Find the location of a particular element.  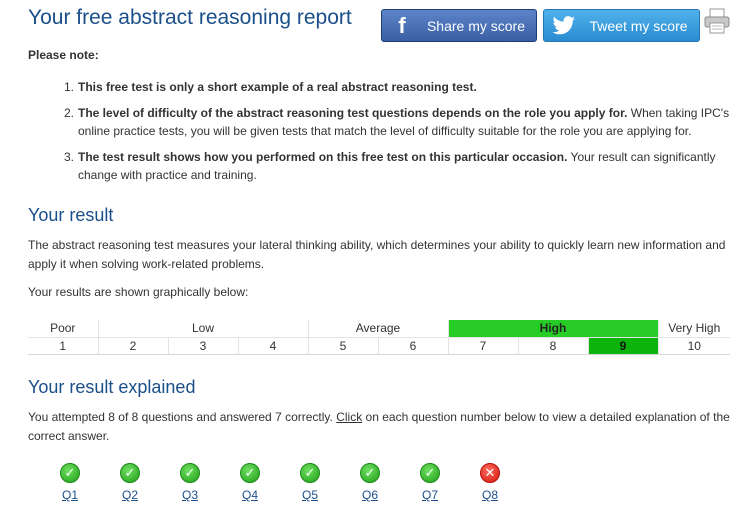

scale-number-selected: 9 is located at coordinates (623, 345).